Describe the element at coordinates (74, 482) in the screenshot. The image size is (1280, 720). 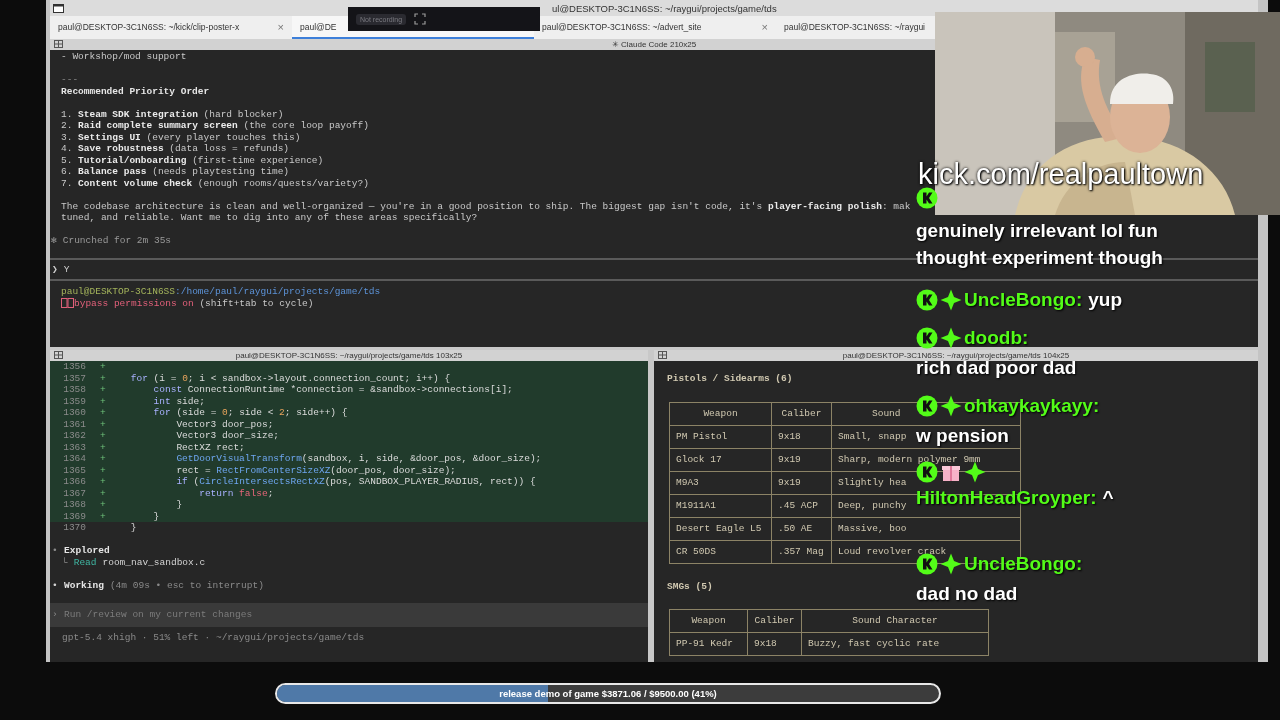
I see `line-number: 1366` at that location.